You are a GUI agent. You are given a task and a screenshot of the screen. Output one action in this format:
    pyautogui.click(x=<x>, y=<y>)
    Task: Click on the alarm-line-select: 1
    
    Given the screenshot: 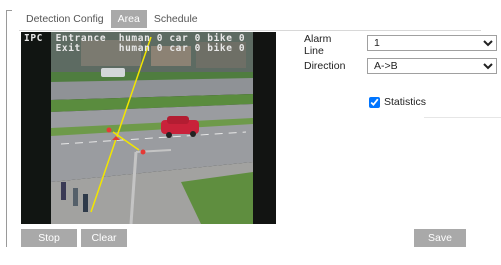 What is the action you would take?
    pyautogui.click(x=432, y=43)
    